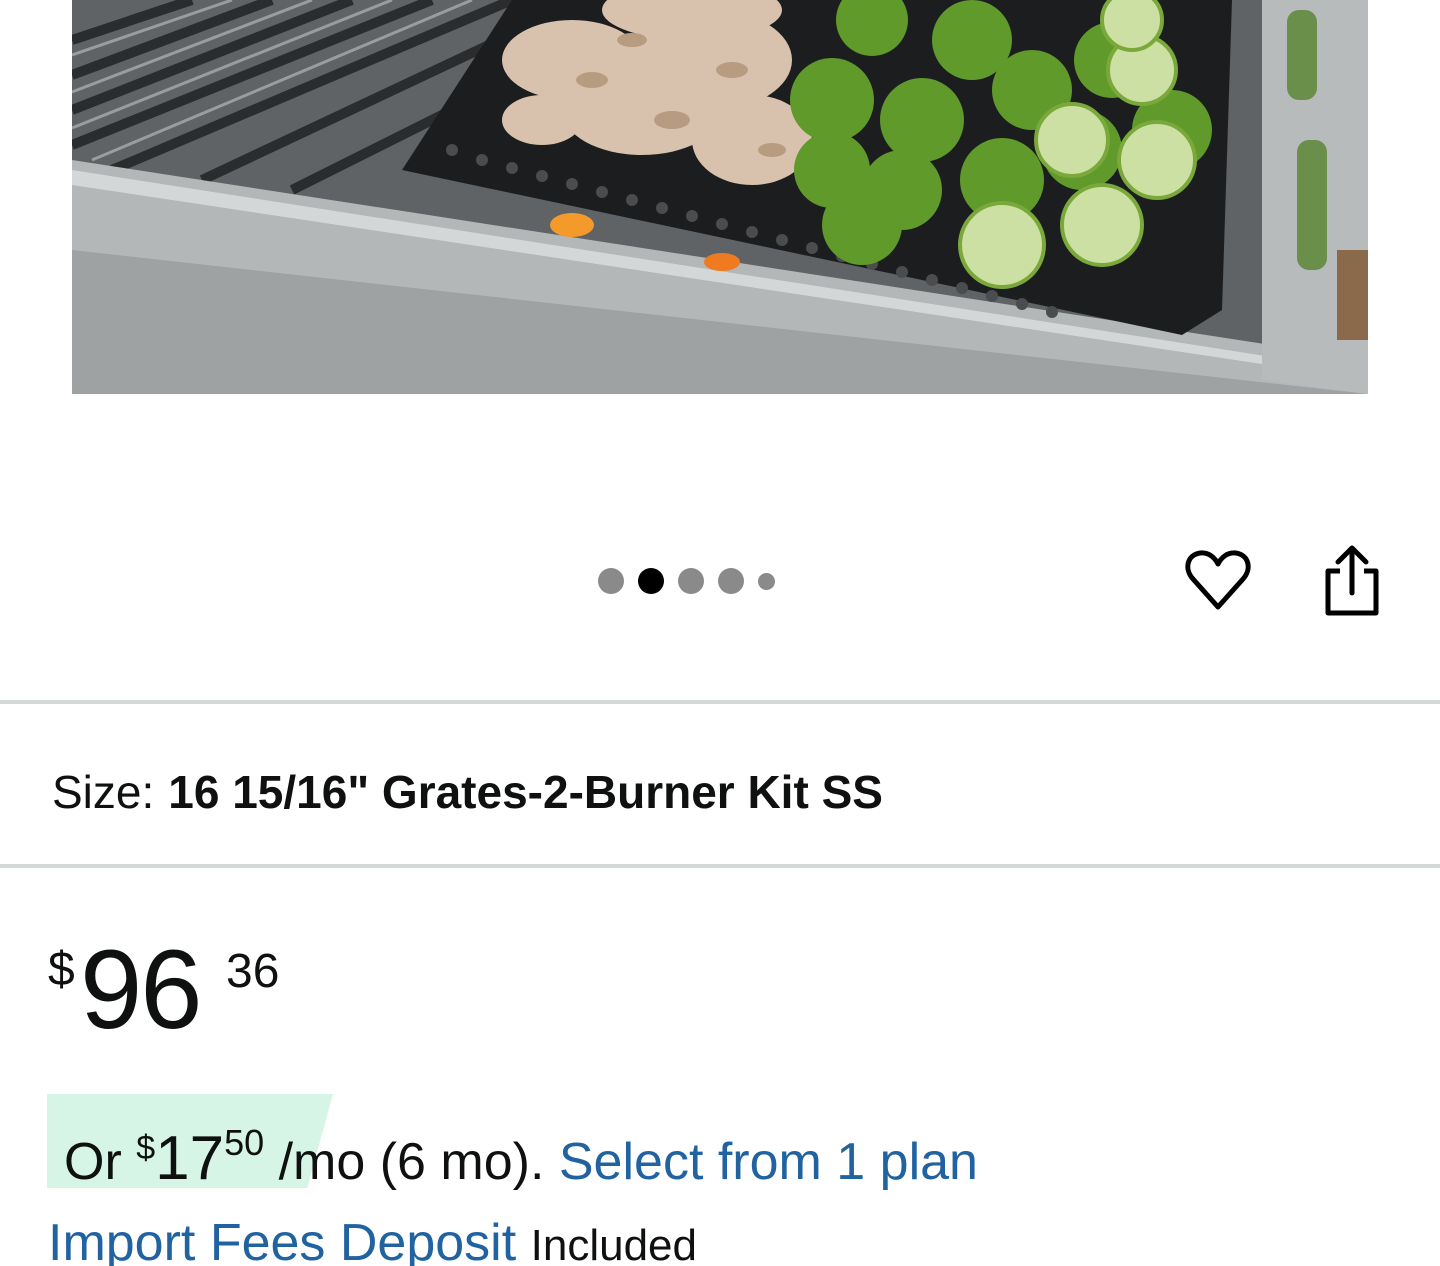  I want to click on import-fees-status: Included, so click(613, 1243).